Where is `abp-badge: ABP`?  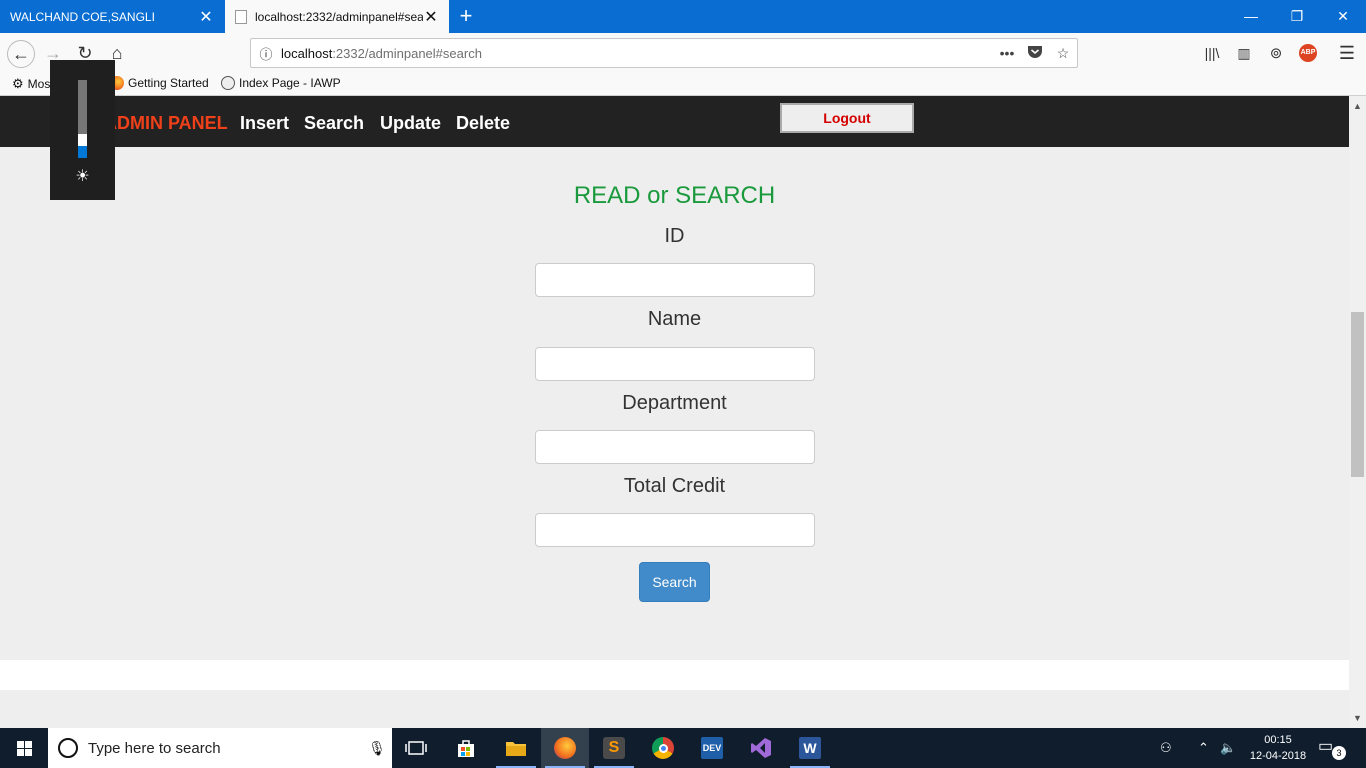 abp-badge: ABP is located at coordinates (1308, 53).